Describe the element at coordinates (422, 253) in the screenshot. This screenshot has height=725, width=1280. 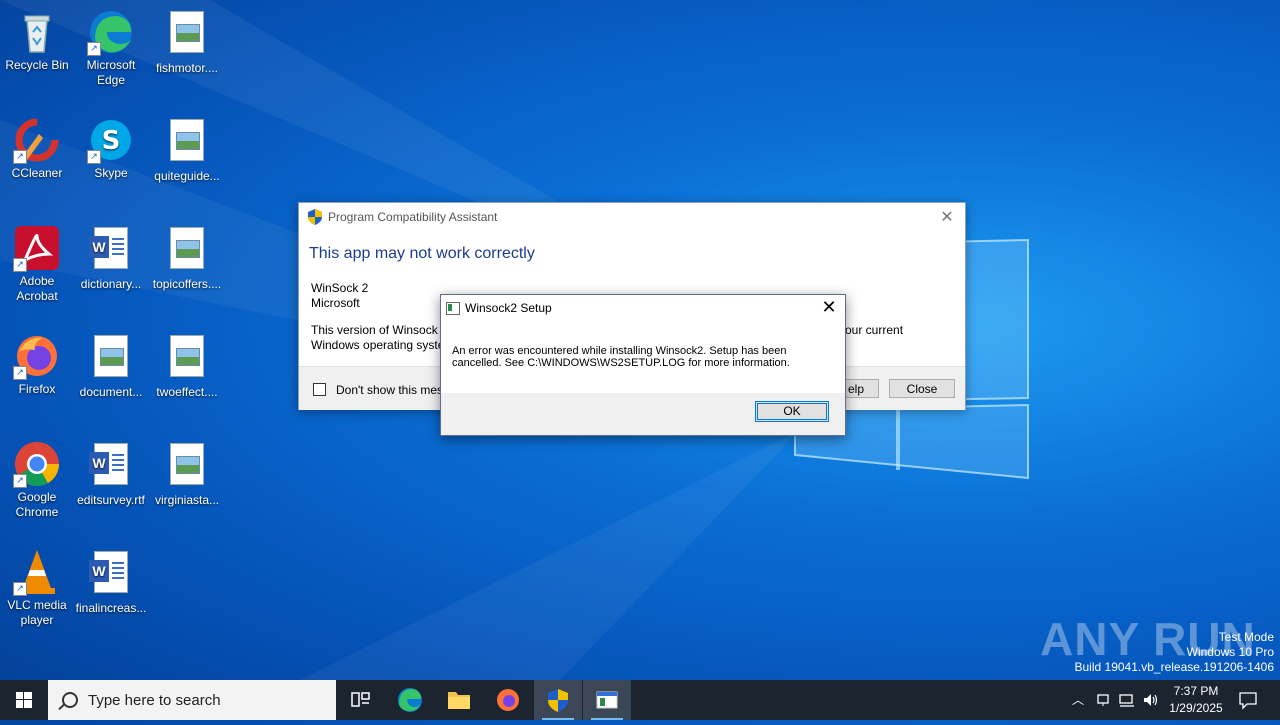
I see `pca-heading: This app may not work correctly` at that location.